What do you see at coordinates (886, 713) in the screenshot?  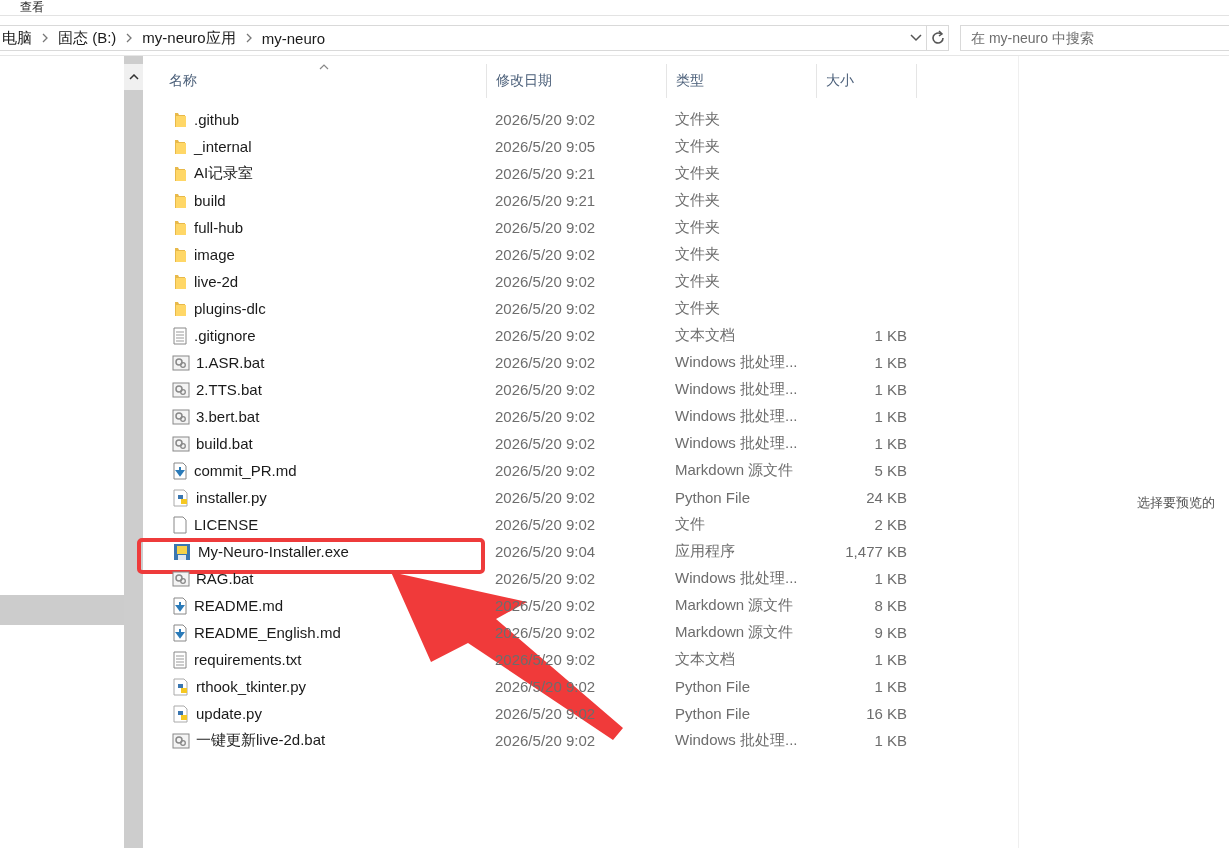 I see `file-size: 16 KB` at bounding box center [886, 713].